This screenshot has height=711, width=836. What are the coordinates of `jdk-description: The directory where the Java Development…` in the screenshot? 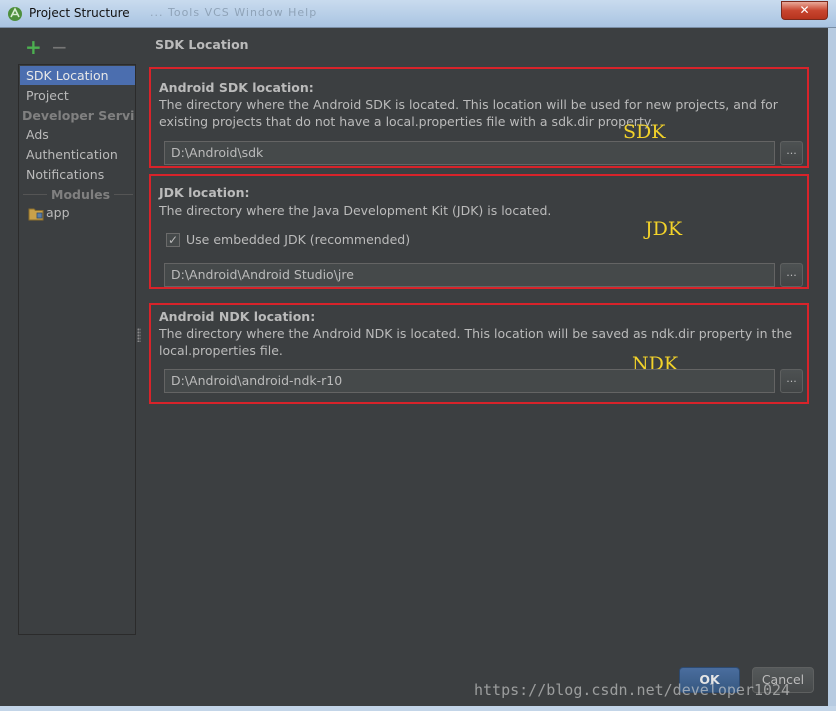 It's located at (355, 210).